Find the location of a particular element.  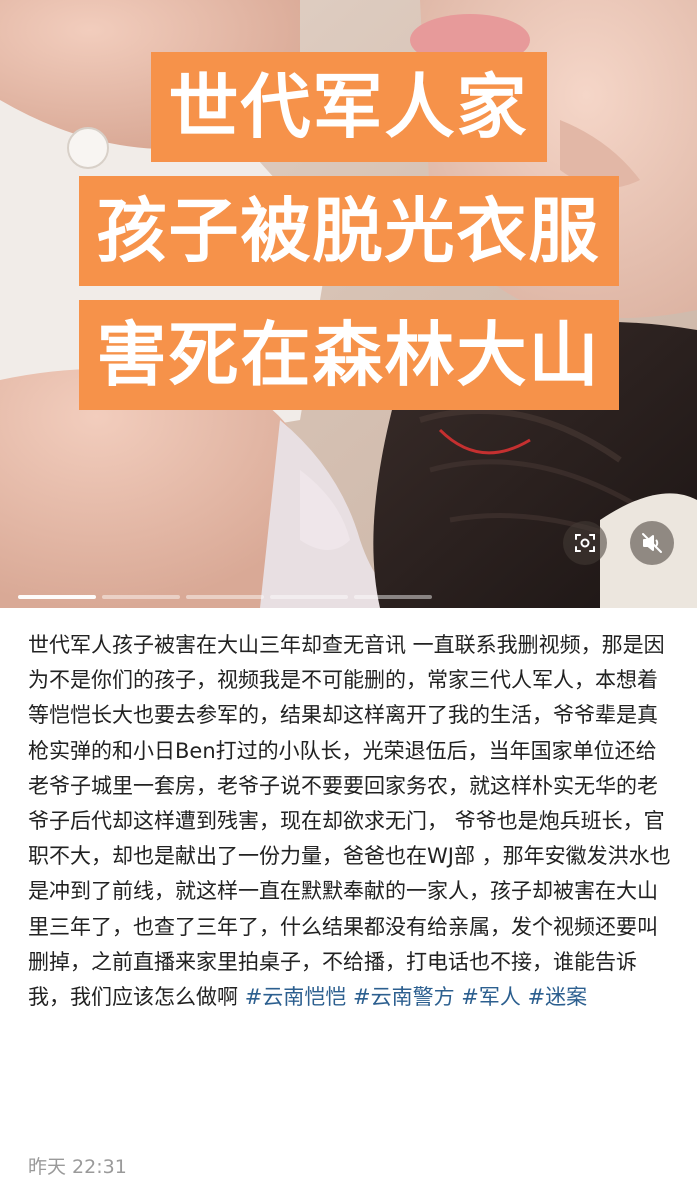

headline-line-2: 孩子被脱光衣服 is located at coordinates (348, 231).